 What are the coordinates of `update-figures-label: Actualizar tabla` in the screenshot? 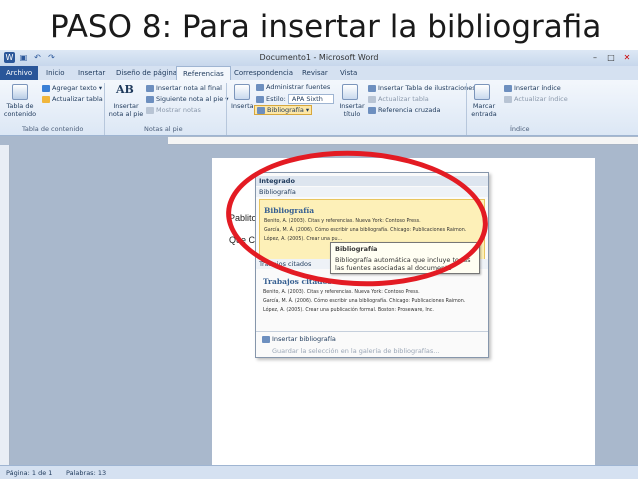 It's located at (403, 99).